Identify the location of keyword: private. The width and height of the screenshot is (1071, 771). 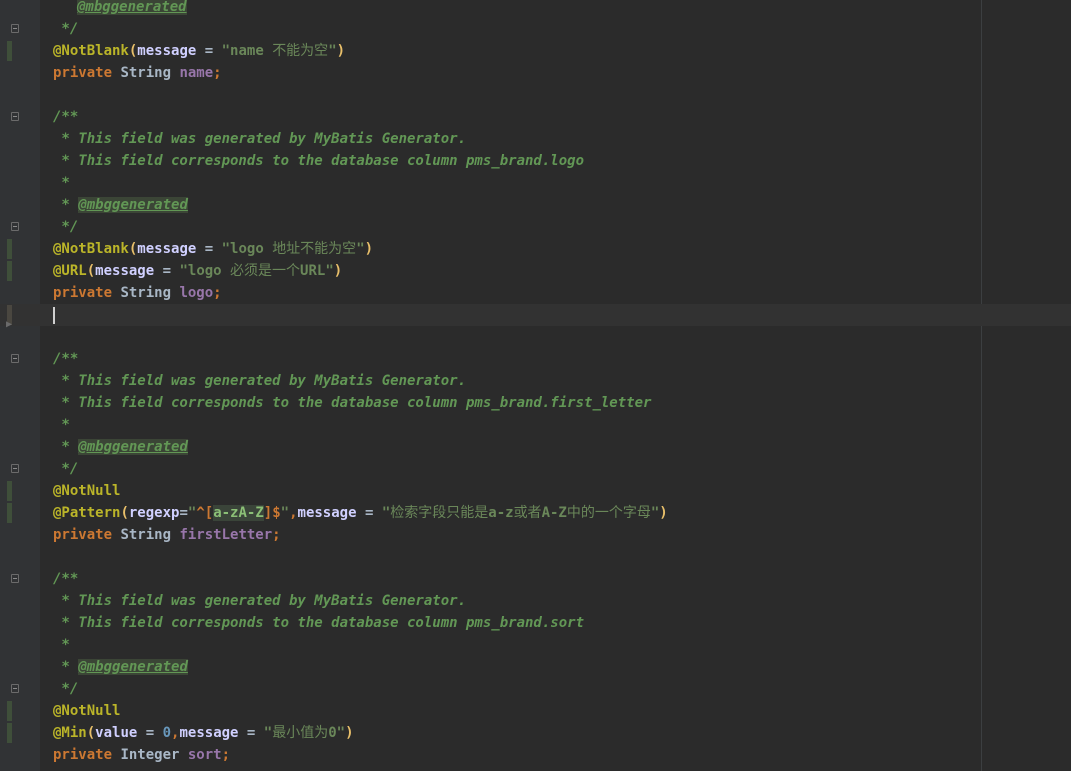
(83, 73).